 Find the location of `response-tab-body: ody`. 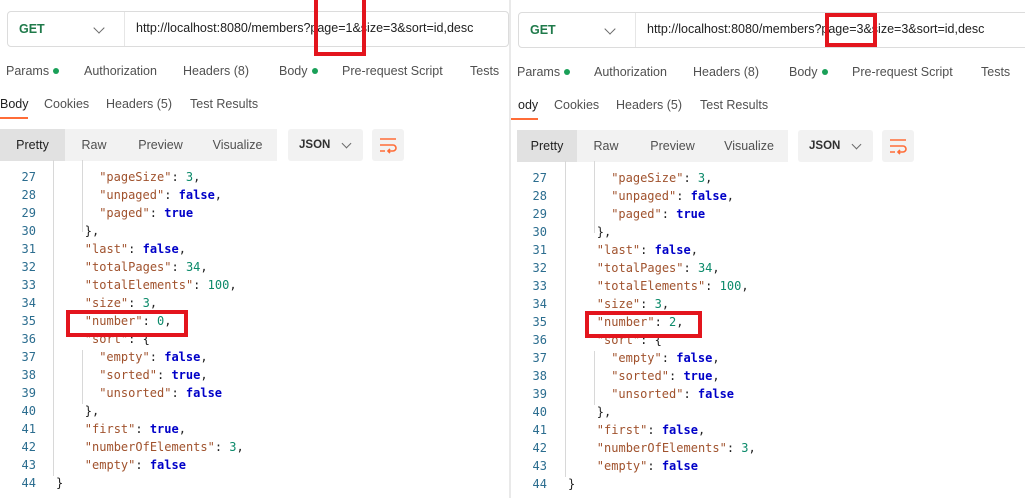

response-tab-body: ody is located at coordinates (528, 105).